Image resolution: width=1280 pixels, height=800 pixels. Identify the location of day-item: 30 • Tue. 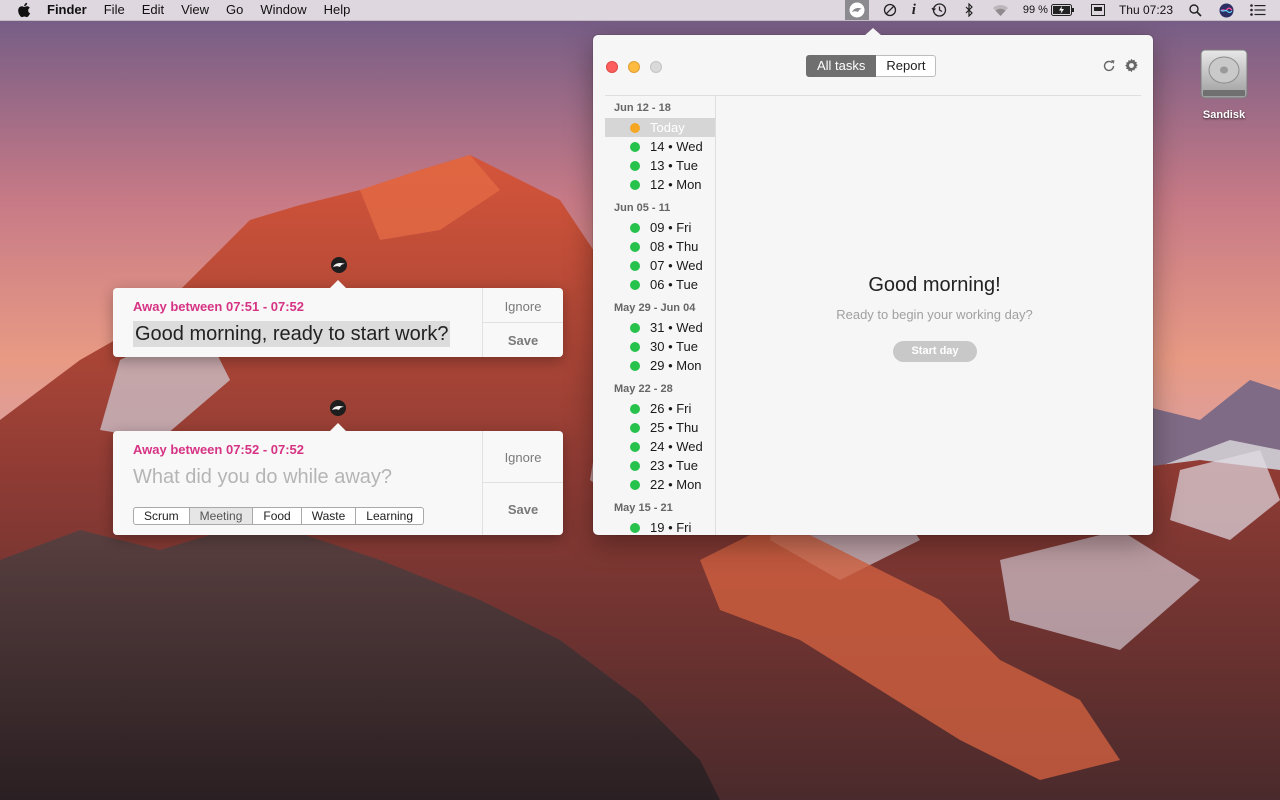
(660, 346).